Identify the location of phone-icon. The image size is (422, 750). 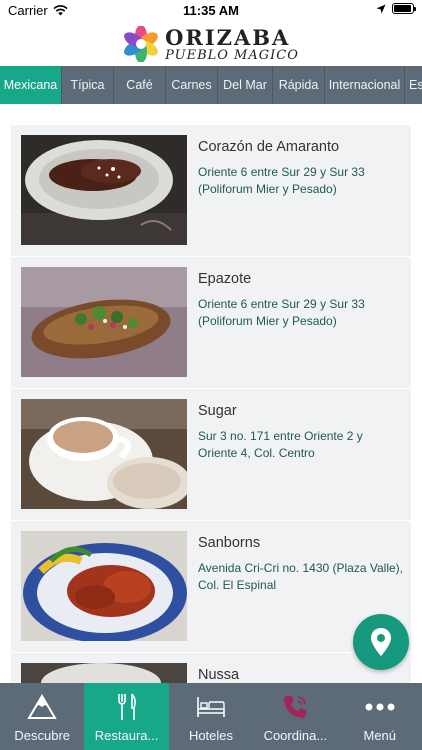
(295, 707).